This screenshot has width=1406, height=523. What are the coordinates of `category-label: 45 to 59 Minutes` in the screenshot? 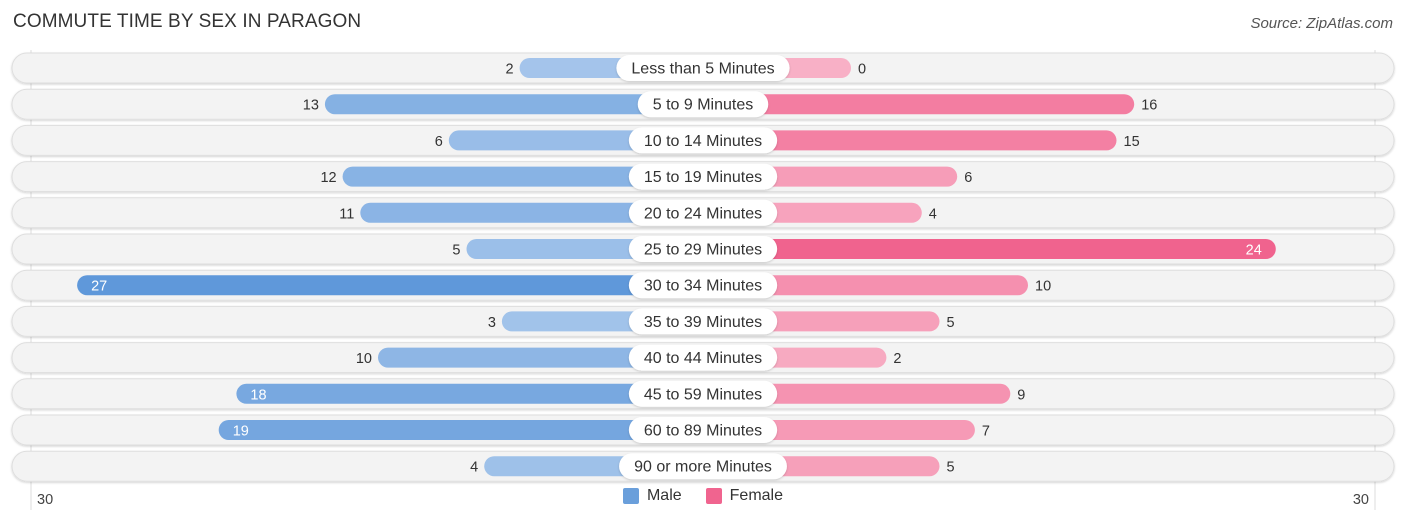 It's located at (703, 394).